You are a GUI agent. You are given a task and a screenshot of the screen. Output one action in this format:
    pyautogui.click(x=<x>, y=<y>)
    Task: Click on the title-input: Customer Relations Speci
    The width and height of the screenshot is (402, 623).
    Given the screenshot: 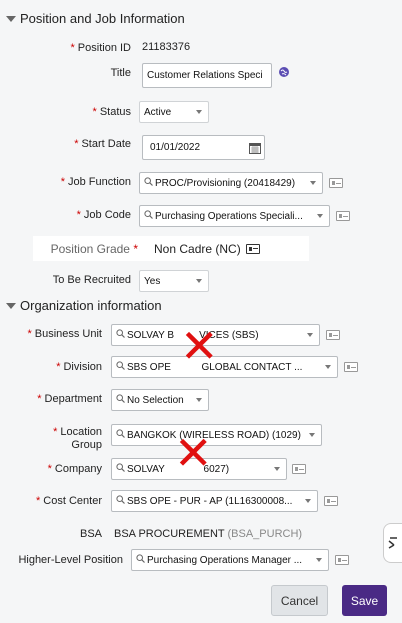 What is the action you would take?
    pyautogui.click(x=207, y=75)
    